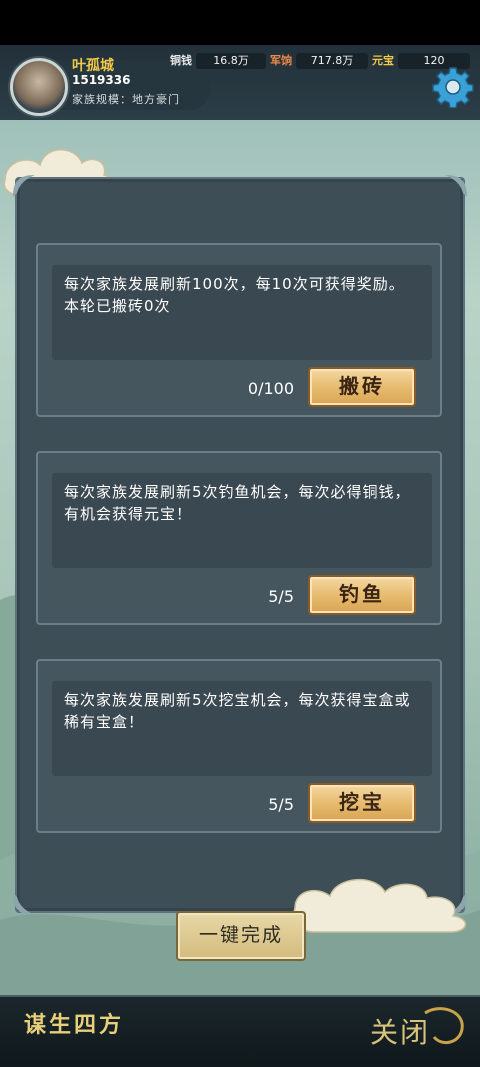  Describe the element at coordinates (362, 387) in the screenshot. I see `carry-bricks-button: 搬砖` at that location.